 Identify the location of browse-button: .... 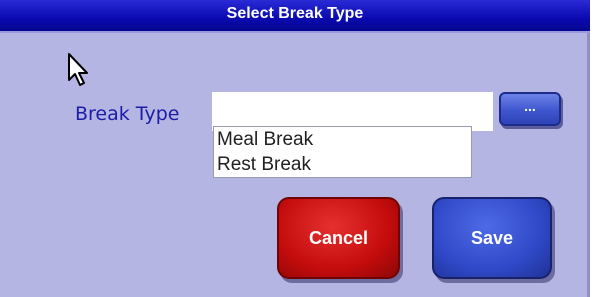
(530, 109).